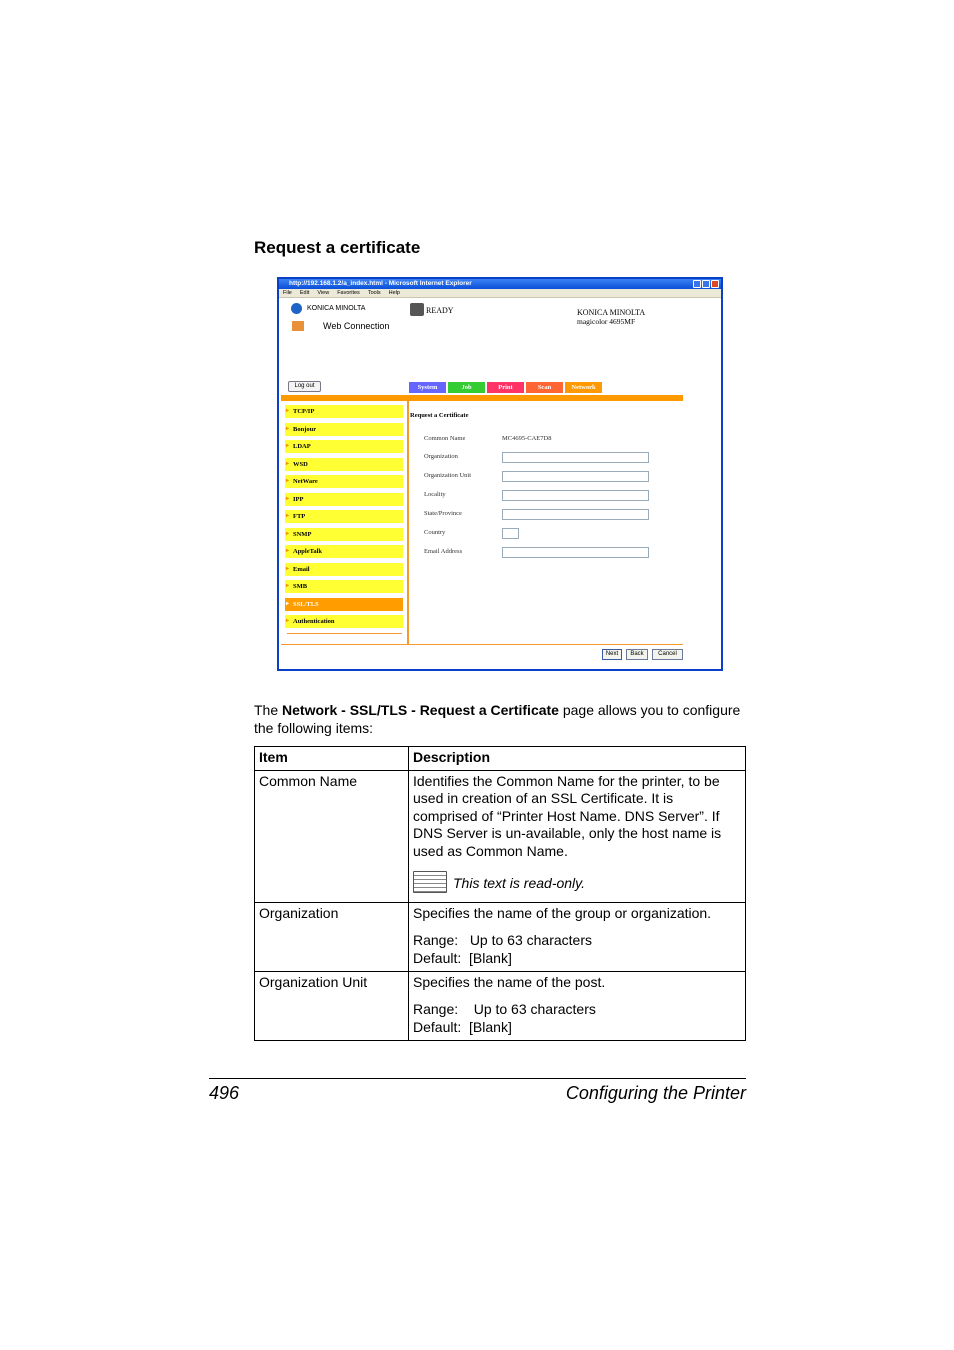  Describe the element at coordinates (331, 836) in the screenshot. I see `item-cell: Common Name` at that location.